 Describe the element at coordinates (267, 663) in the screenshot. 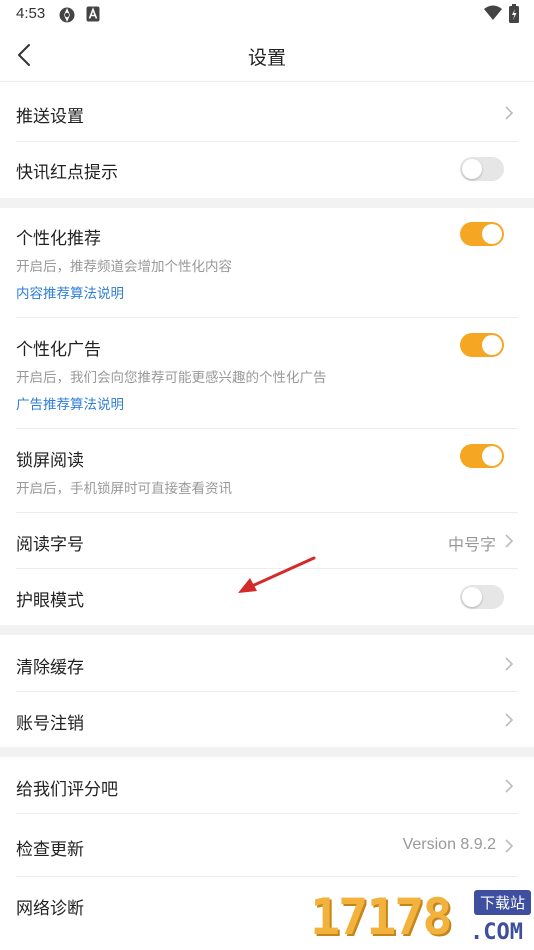

I see `setting-row-clear-cache: 清除缓存` at that location.